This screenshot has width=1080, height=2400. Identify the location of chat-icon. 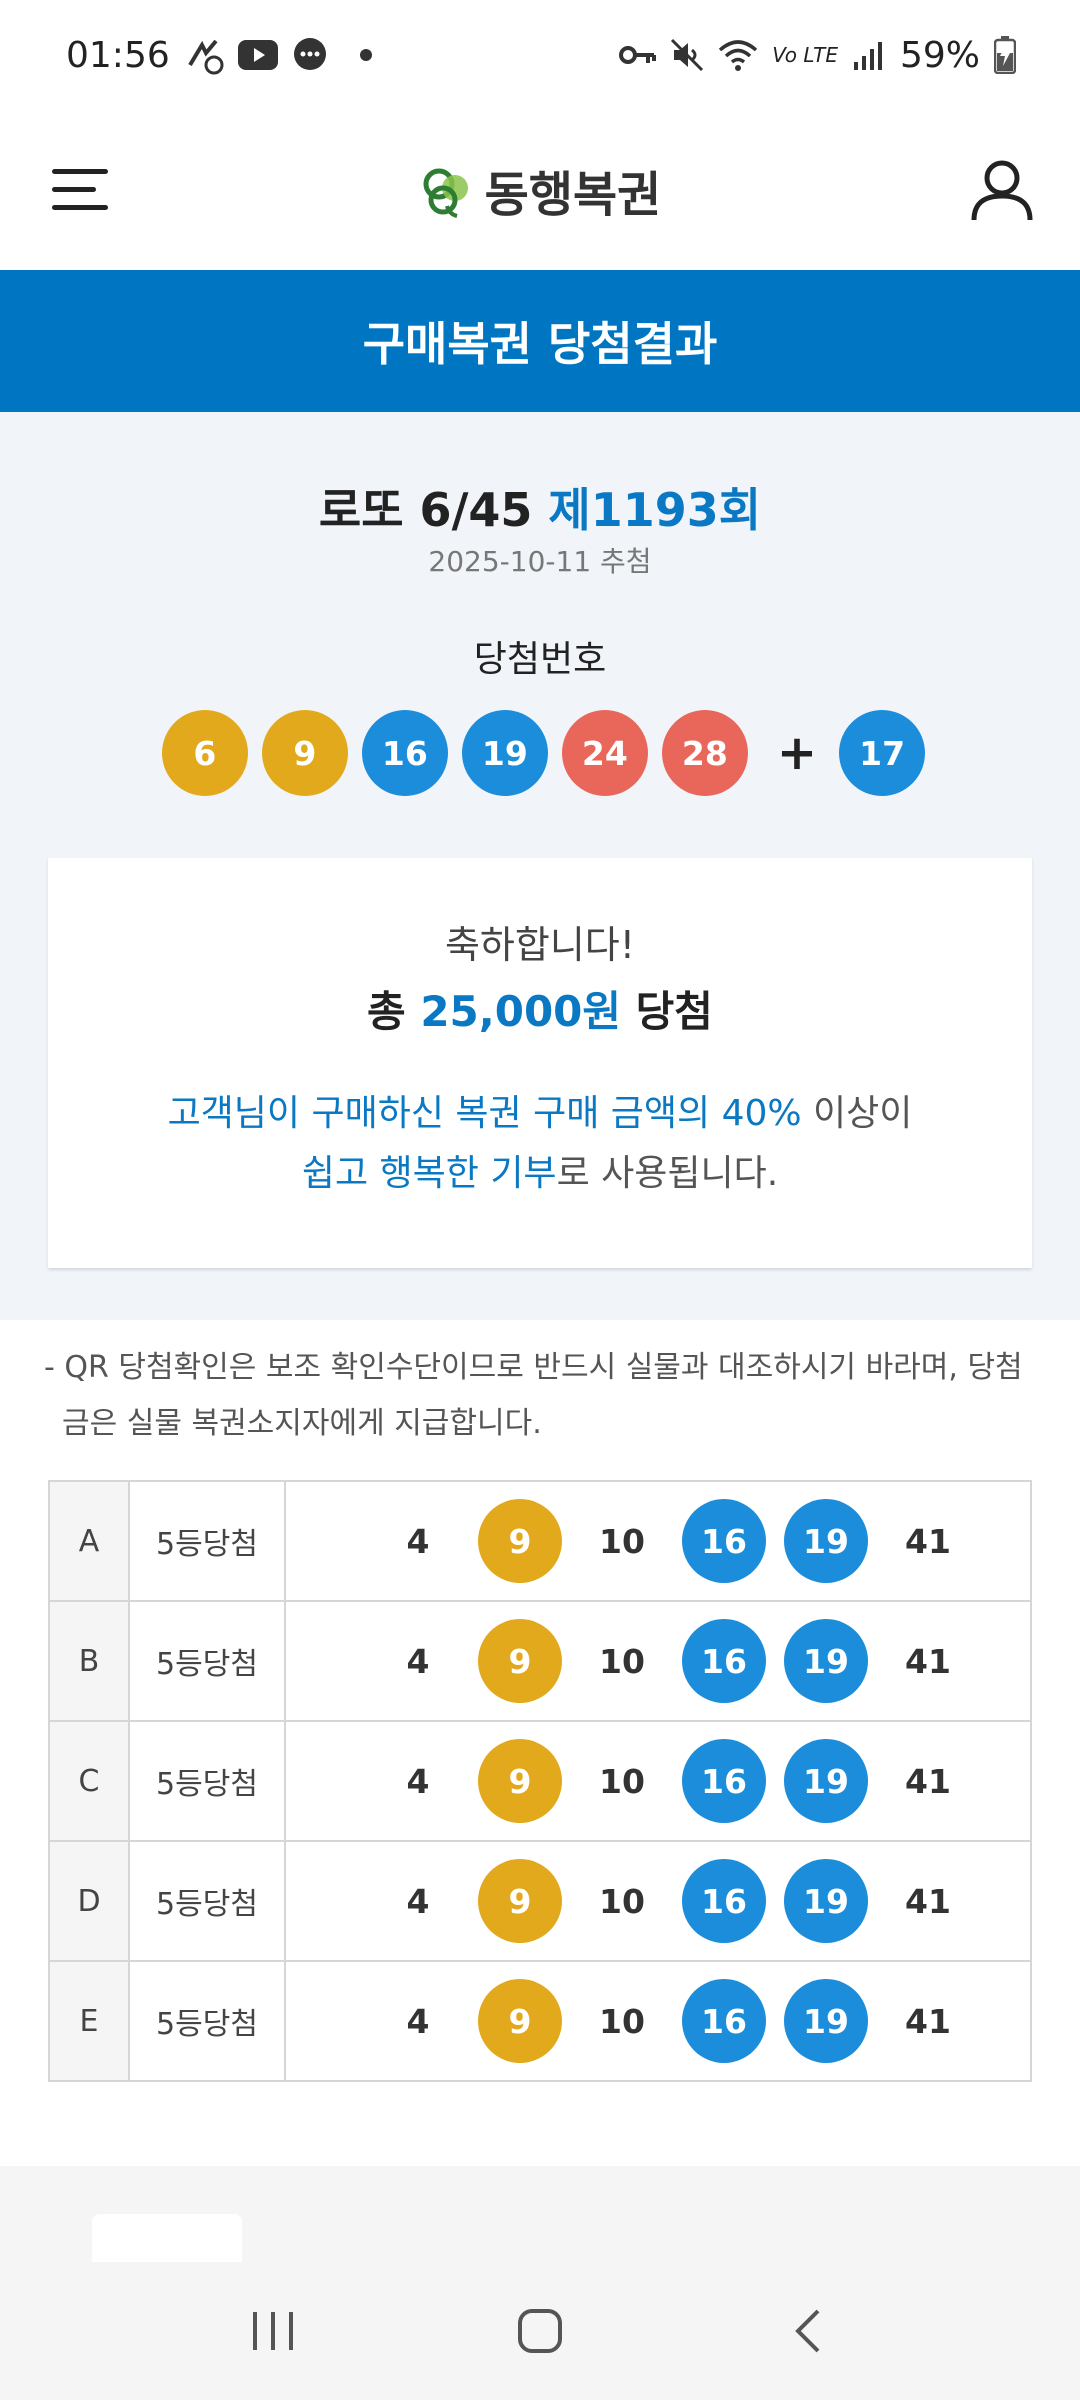
(310, 55).